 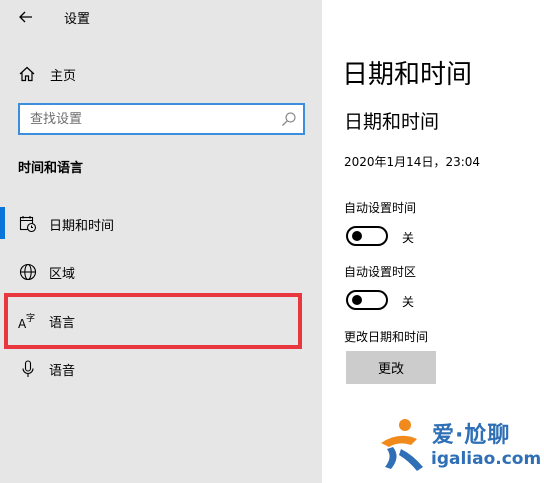 I want to click on back-button, so click(x=26, y=17).